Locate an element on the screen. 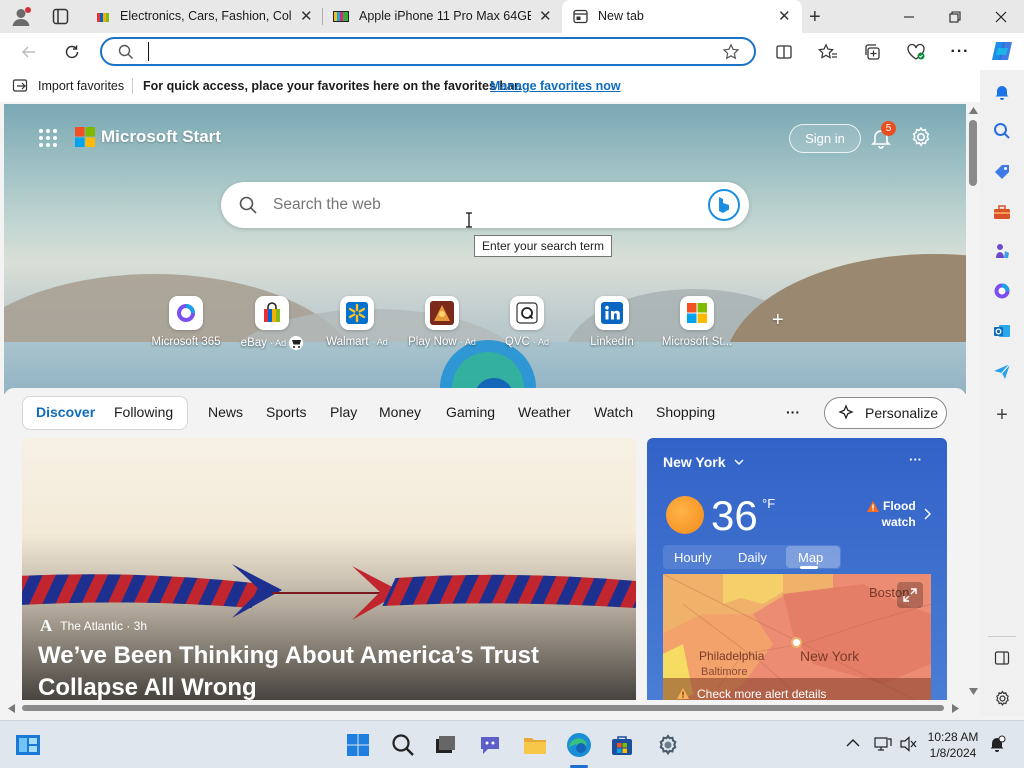  tray-chevron-up-icon is located at coordinates (853, 742).